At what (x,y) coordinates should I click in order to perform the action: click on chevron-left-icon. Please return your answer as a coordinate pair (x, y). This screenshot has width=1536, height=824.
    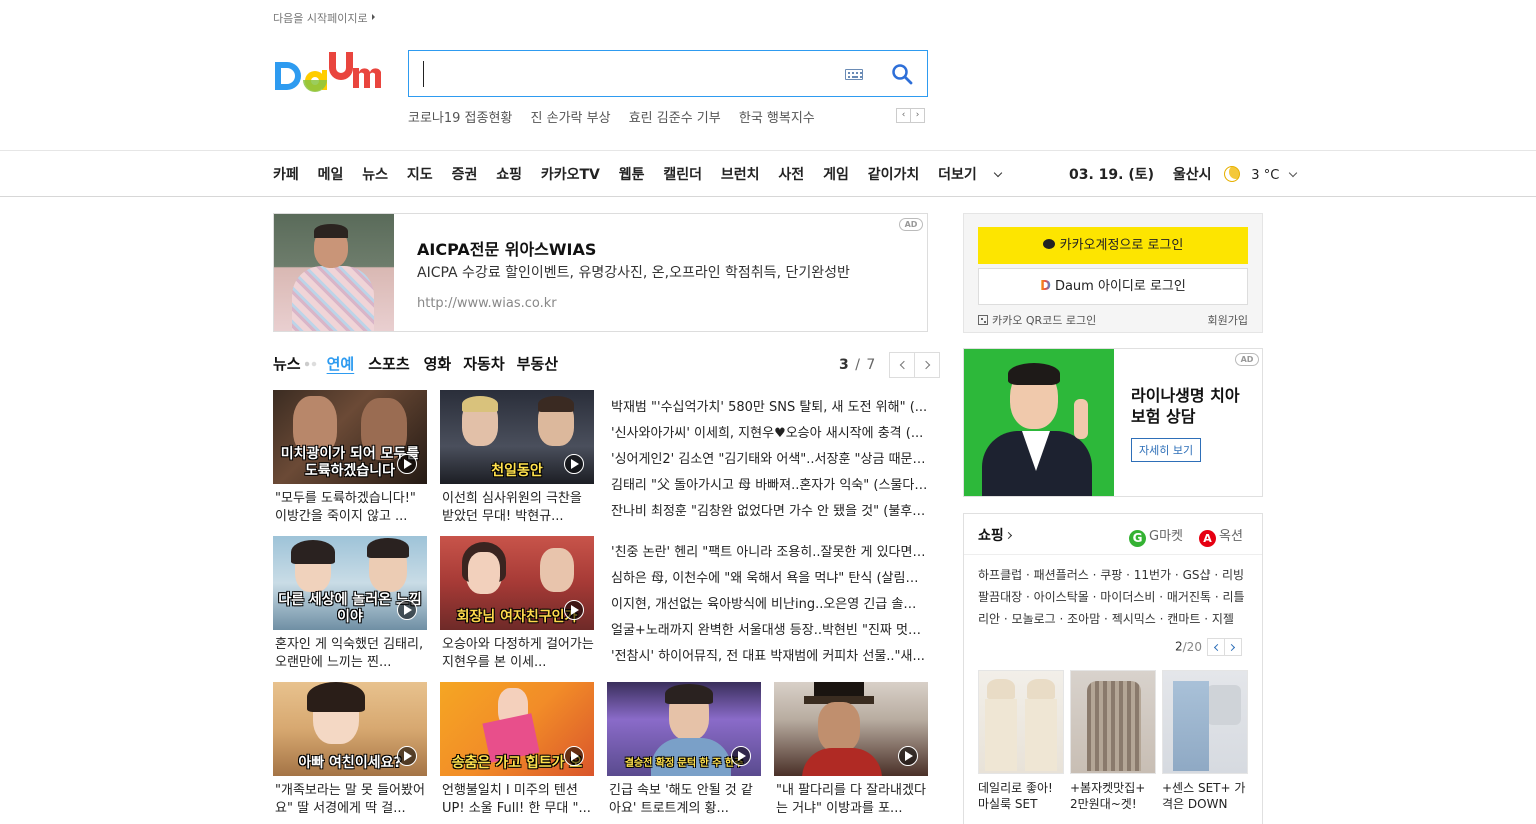
    Looking at the image, I should click on (903, 365).